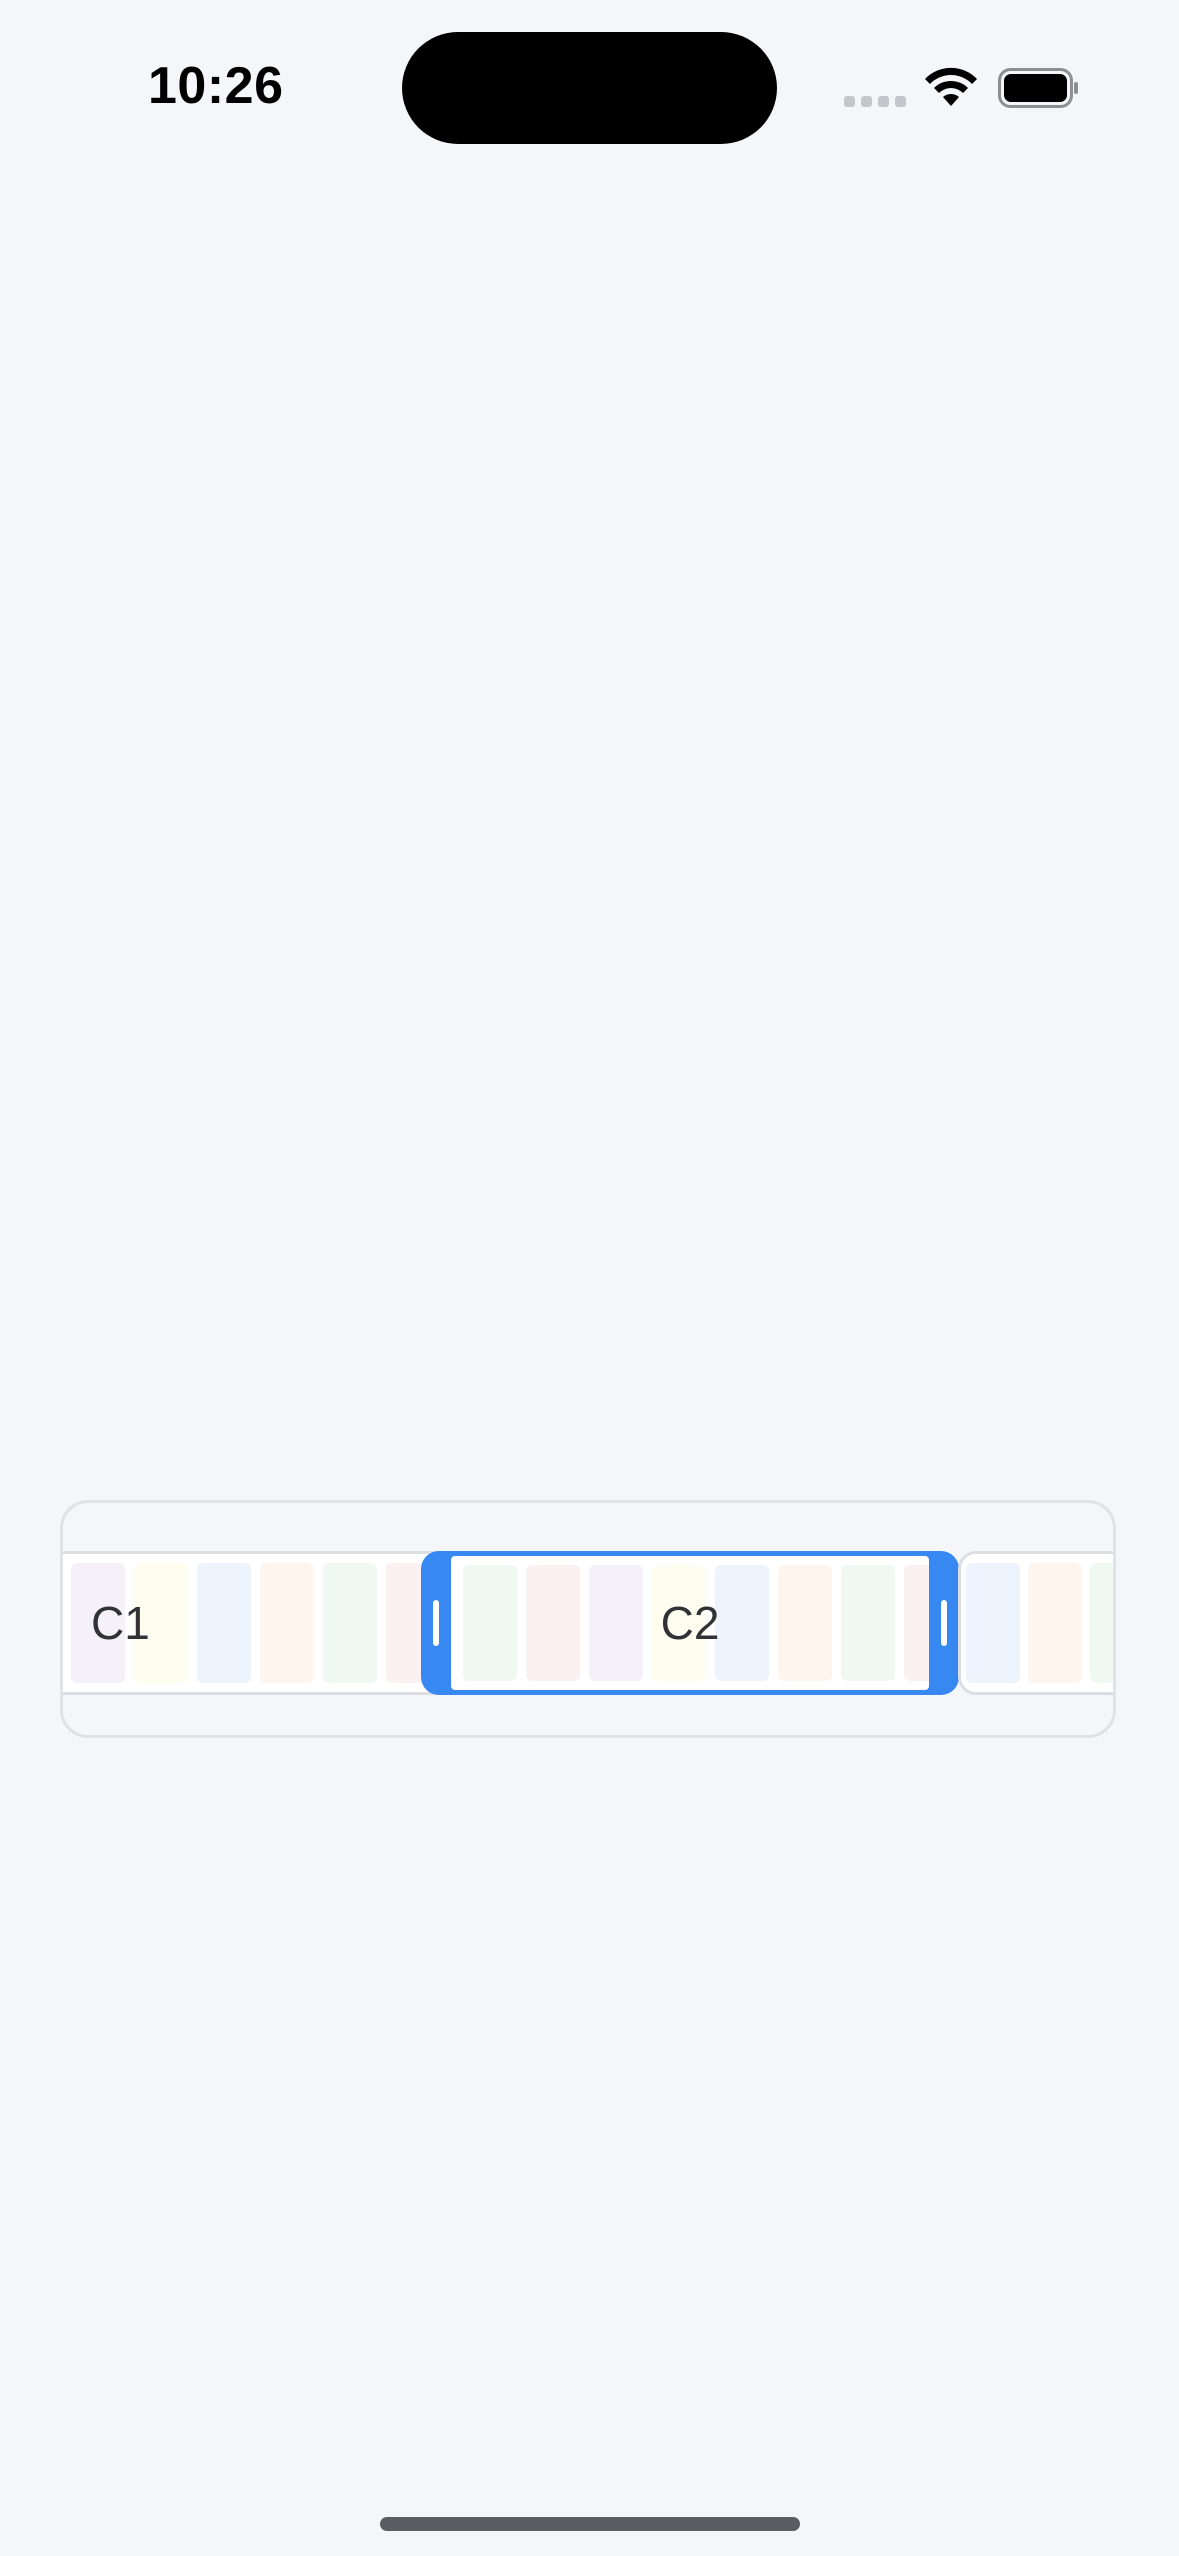 The height and width of the screenshot is (2556, 1179). What do you see at coordinates (1038, 88) in the screenshot?
I see `battery-icon` at bounding box center [1038, 88].